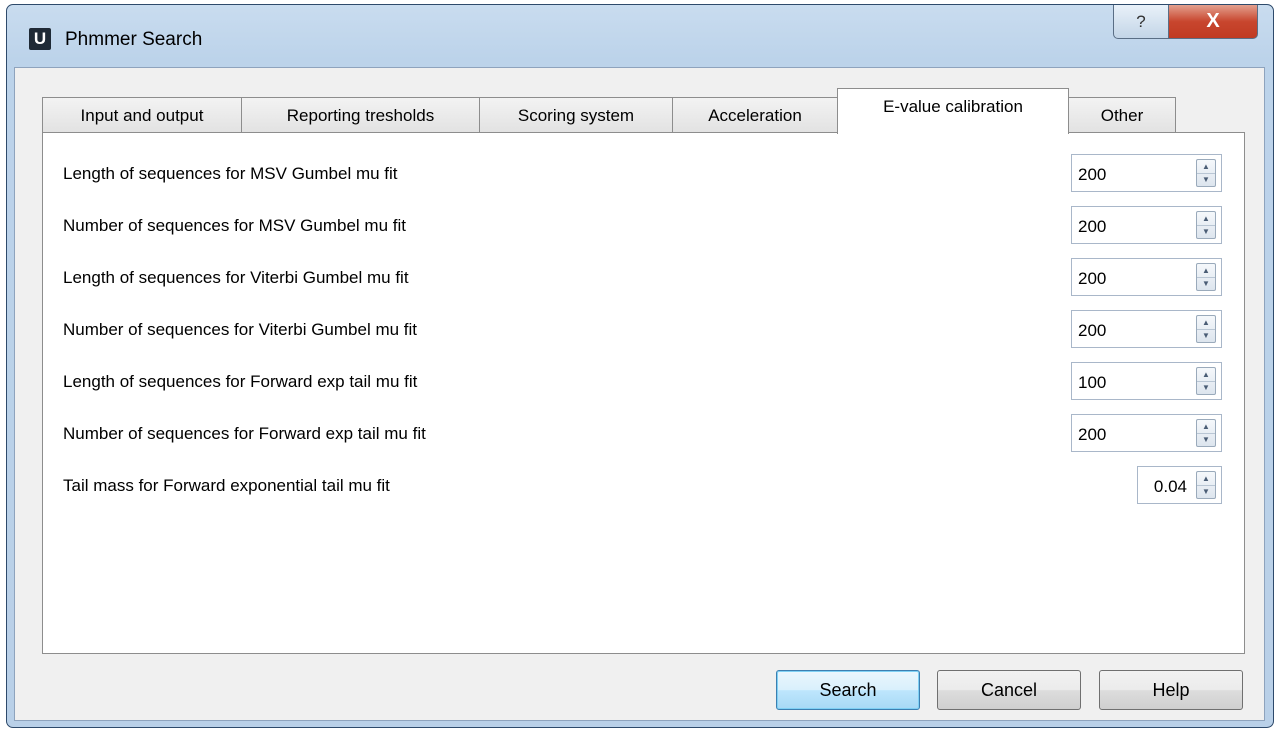  Describe the element at coordinates (1171, 690) in the screenshot. I see `help-button: Help` at that location.